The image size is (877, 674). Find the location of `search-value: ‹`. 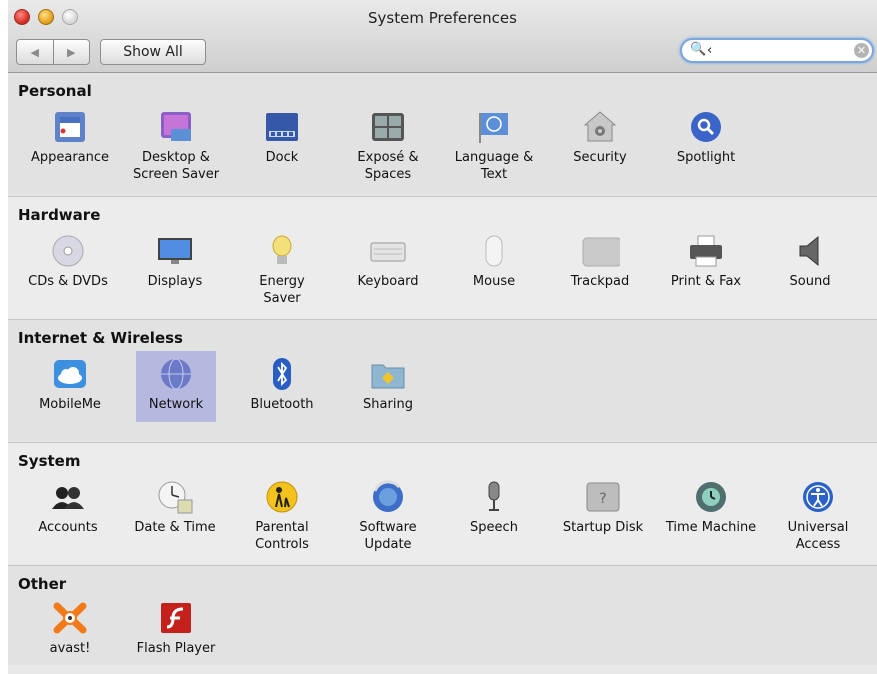

search-value: ‹ is located at coordinates (710, 50).